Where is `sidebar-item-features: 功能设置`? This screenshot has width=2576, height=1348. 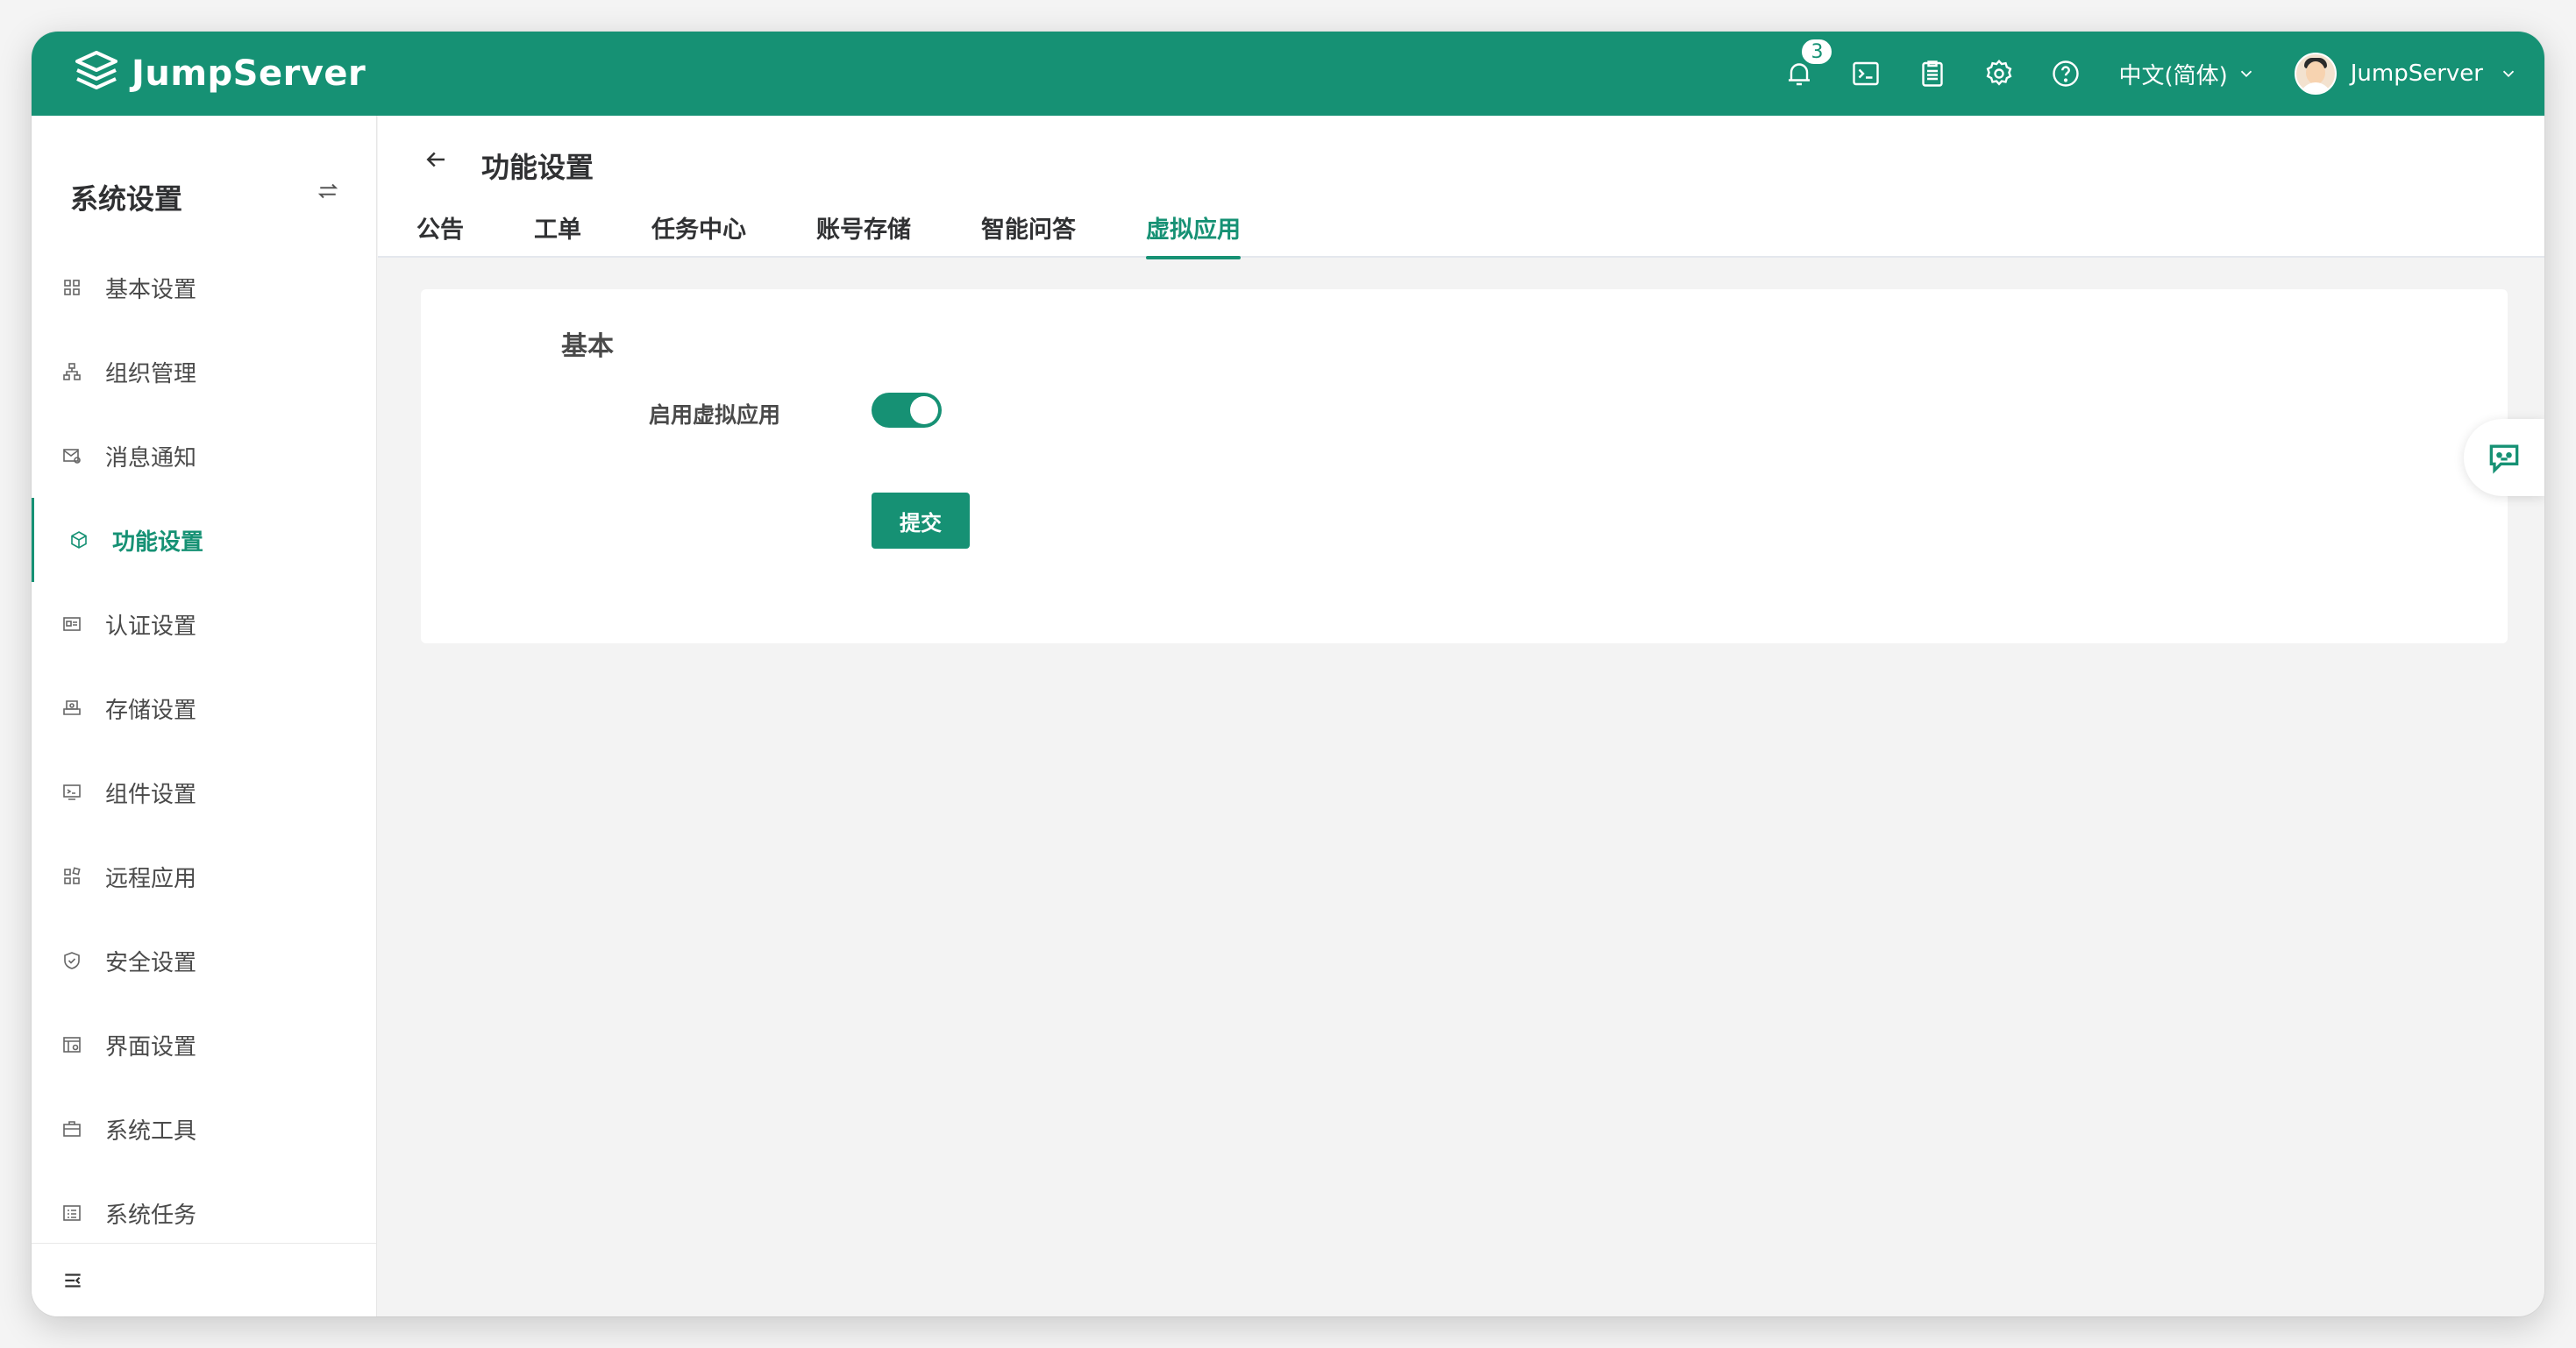 sidebar-item-features: 功能设置 is located at coordinates (204, 540).